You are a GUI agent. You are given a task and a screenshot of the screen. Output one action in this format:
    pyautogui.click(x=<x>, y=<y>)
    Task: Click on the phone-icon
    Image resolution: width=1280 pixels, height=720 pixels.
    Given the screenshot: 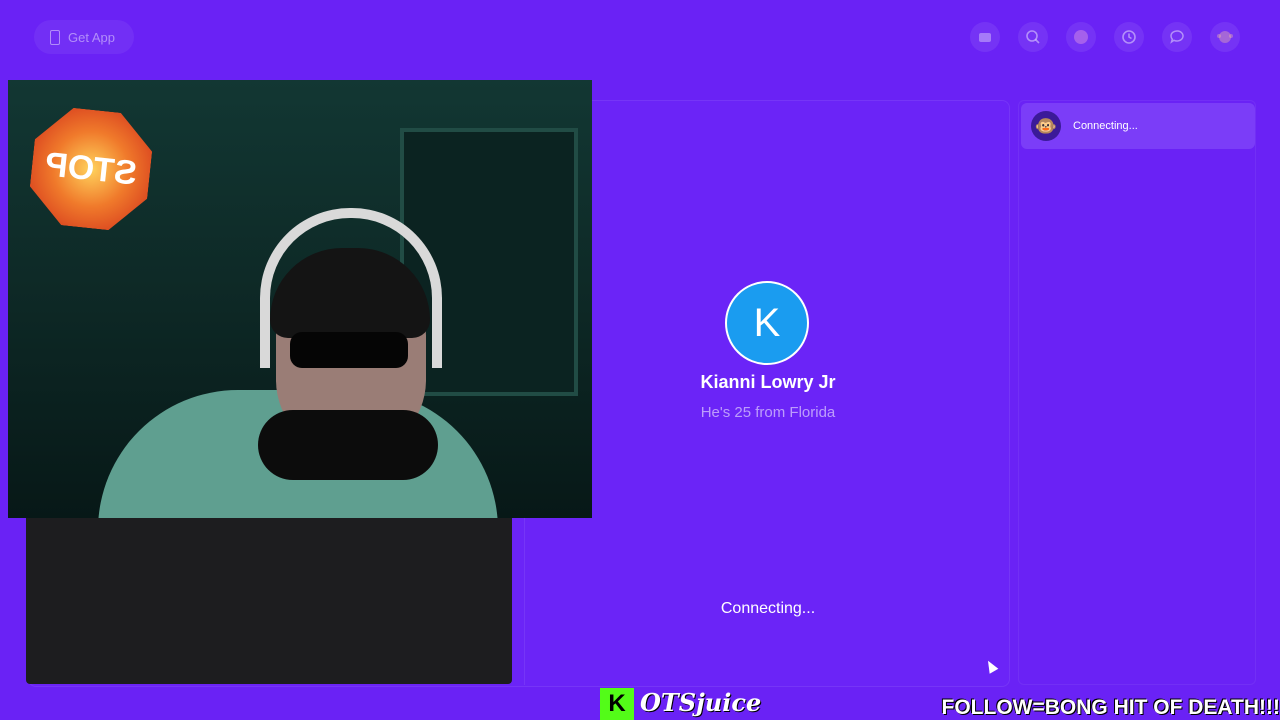 What is the action you would take?
    pyautogui.click(x=55, y=37)
    